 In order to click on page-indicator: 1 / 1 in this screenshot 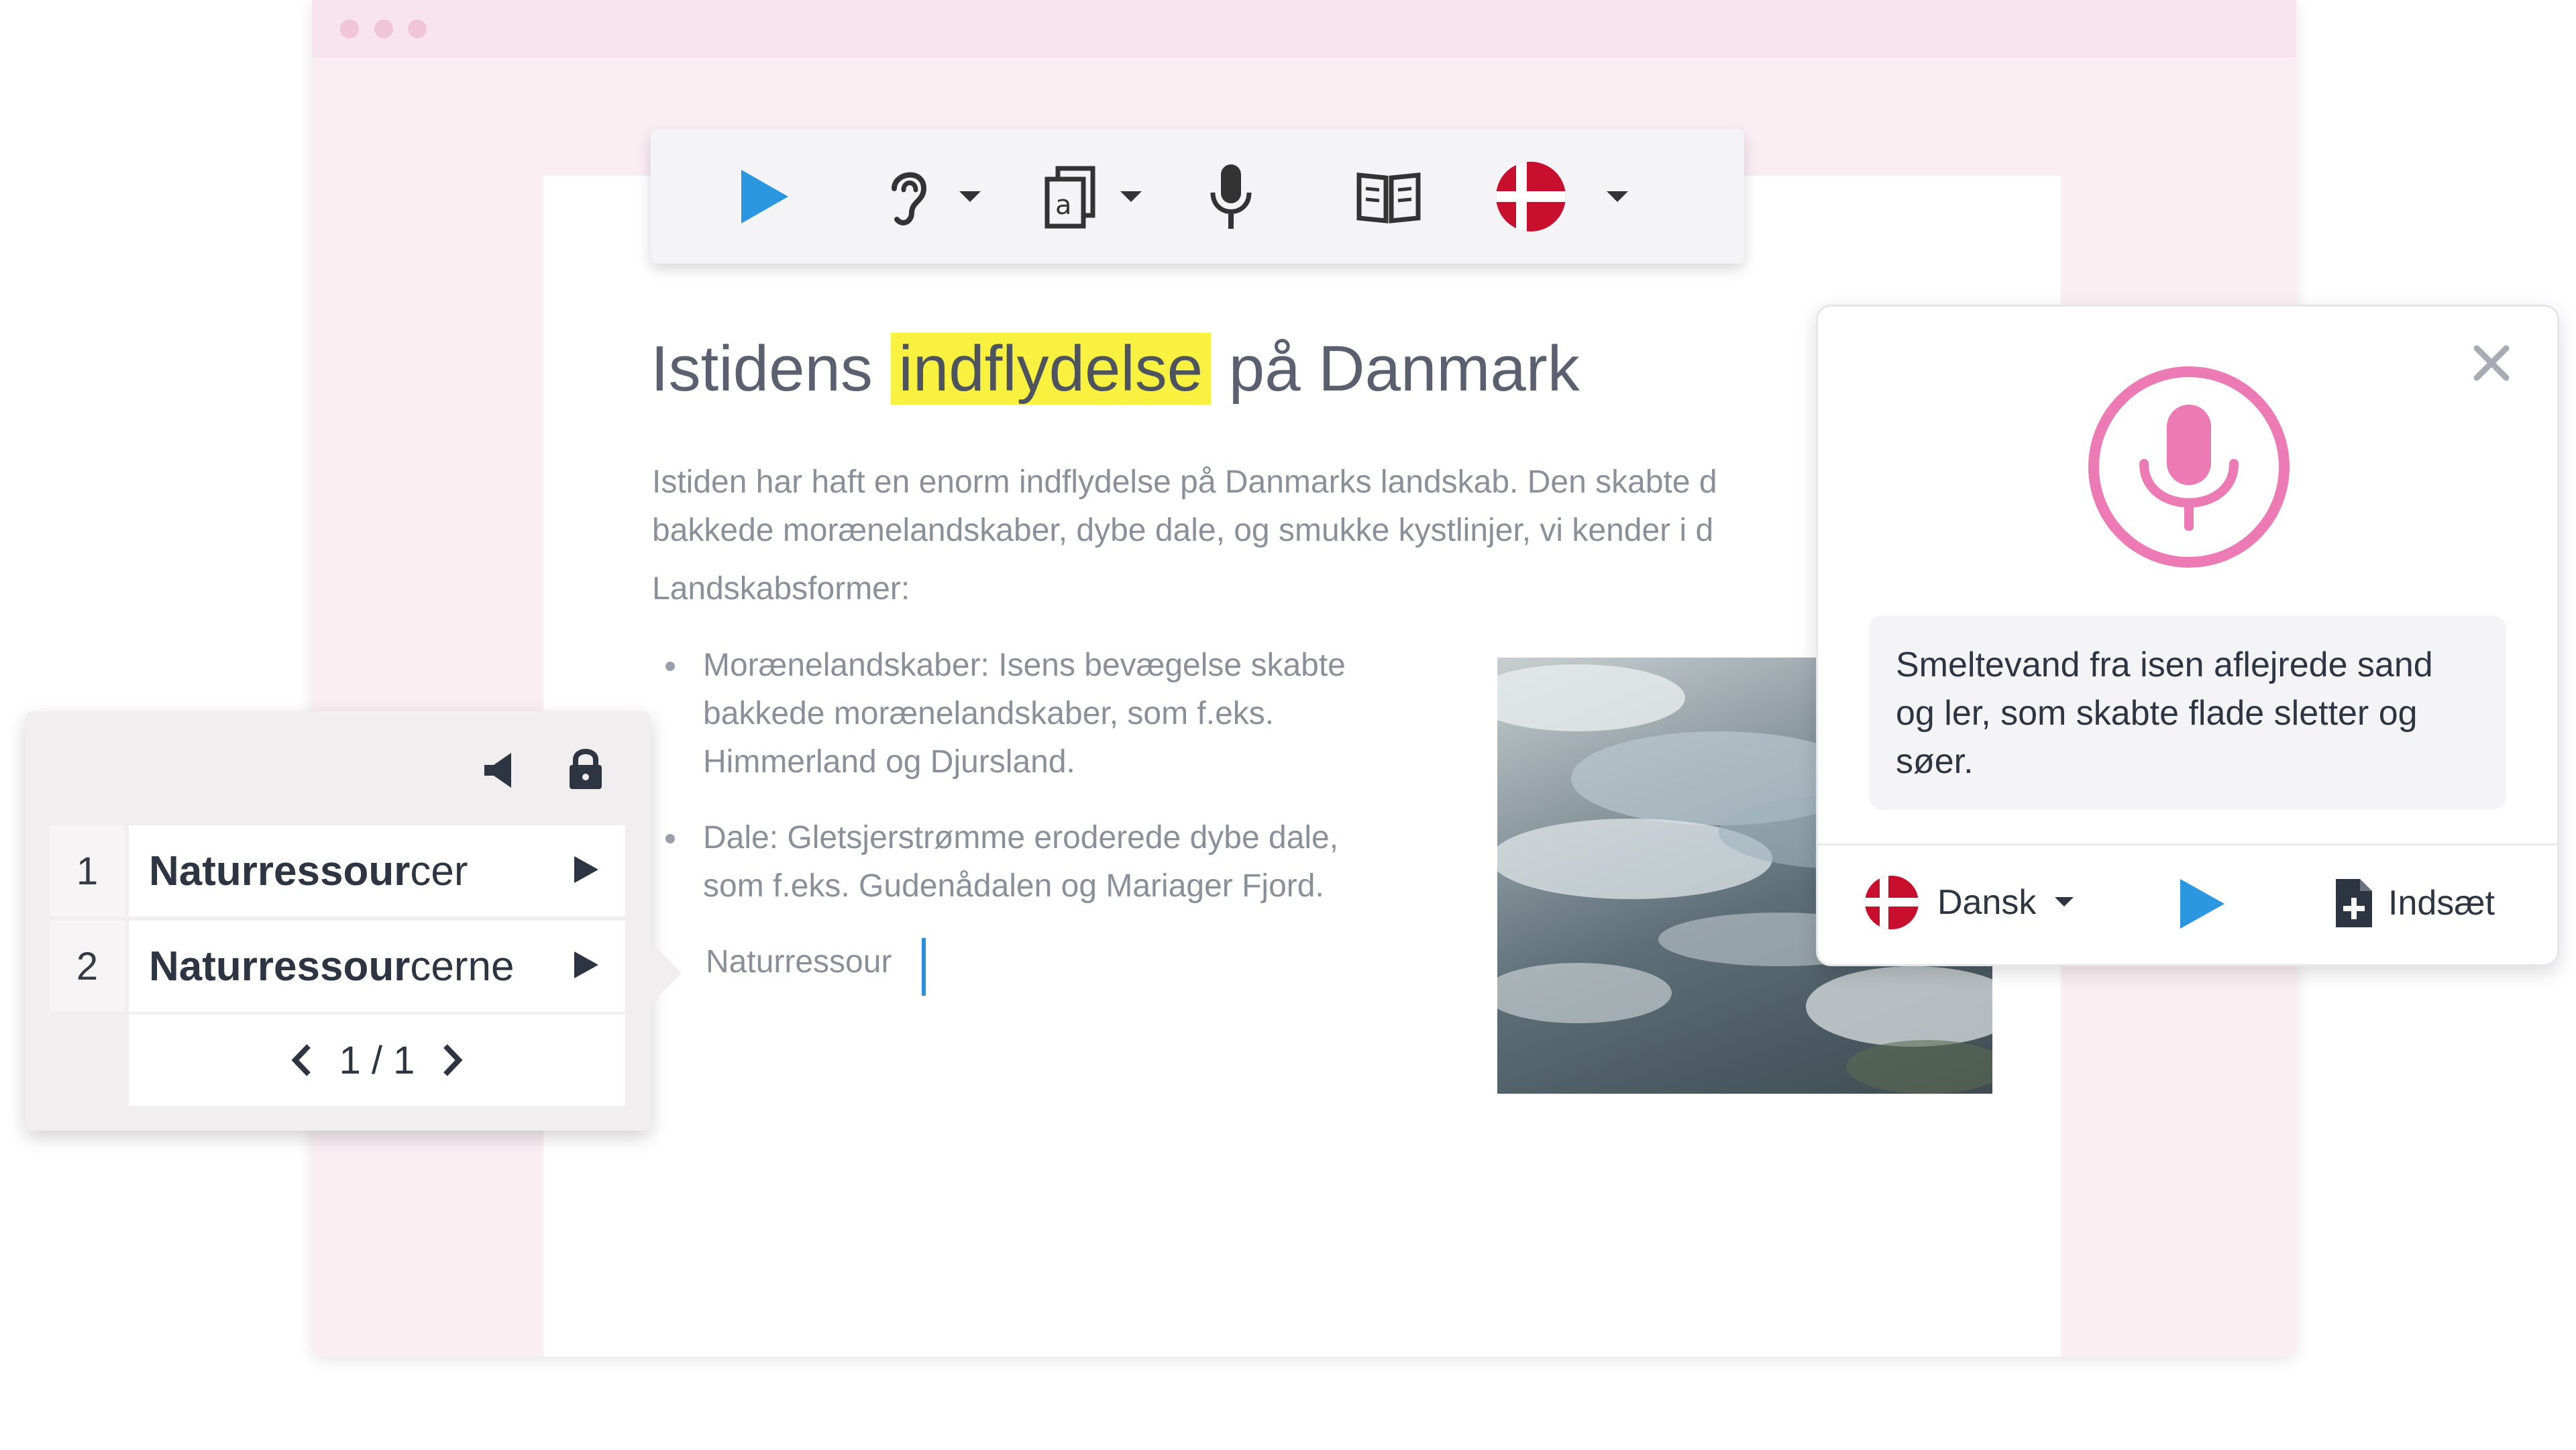, I will do `click(377, 1060)`.